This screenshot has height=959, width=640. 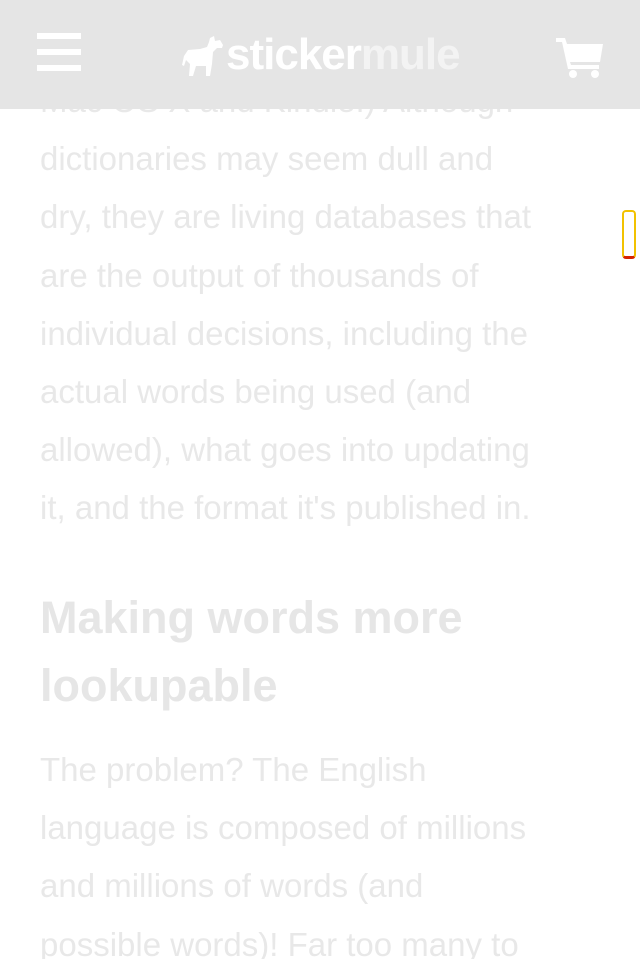 I want to click on hamburger-menu-icon, so click(x=59, y=53).